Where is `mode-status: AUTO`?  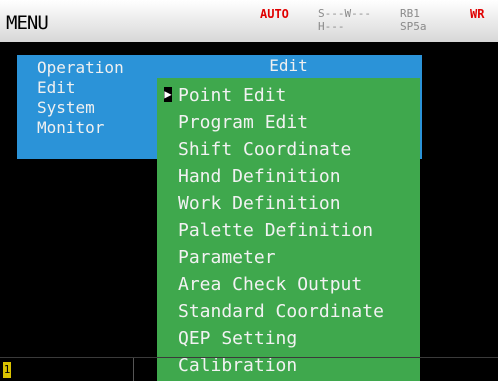 mode-status: AUTO is located at coordinates (274, 14).